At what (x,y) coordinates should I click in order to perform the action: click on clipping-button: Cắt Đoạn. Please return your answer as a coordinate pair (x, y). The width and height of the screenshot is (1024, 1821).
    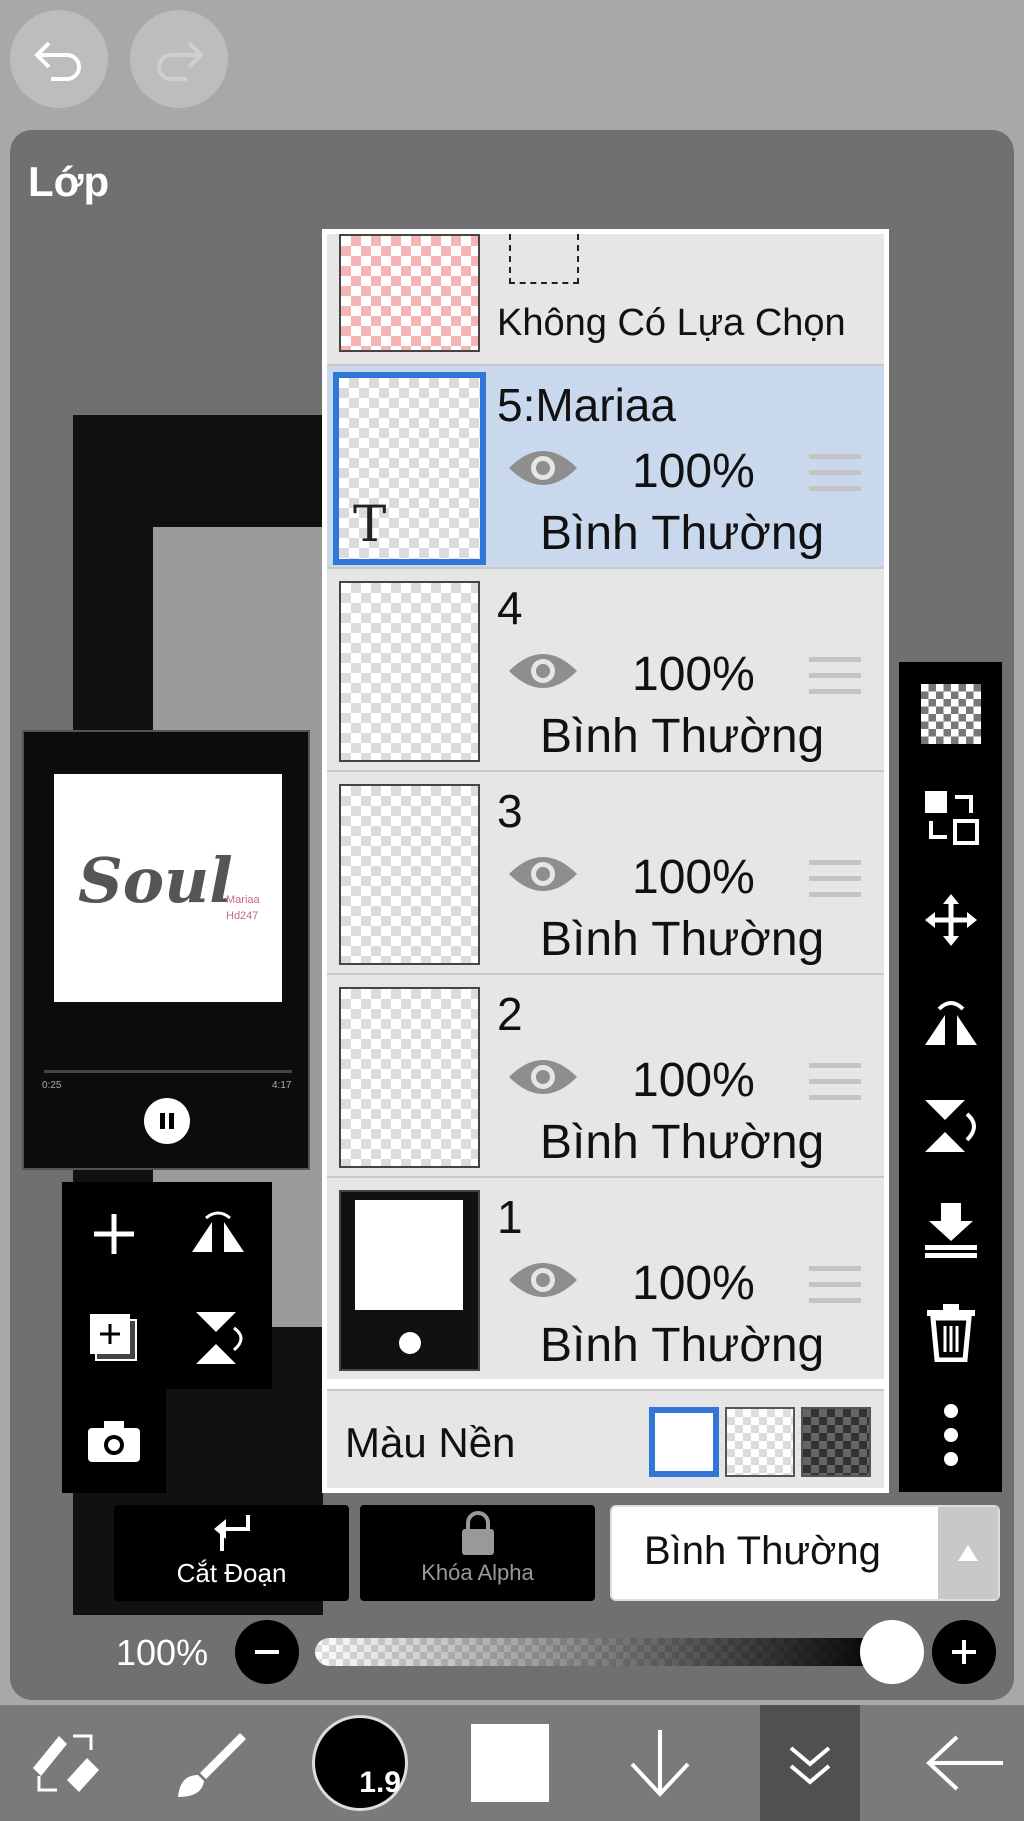
    Looking at the image, I should click on (231, 1553).